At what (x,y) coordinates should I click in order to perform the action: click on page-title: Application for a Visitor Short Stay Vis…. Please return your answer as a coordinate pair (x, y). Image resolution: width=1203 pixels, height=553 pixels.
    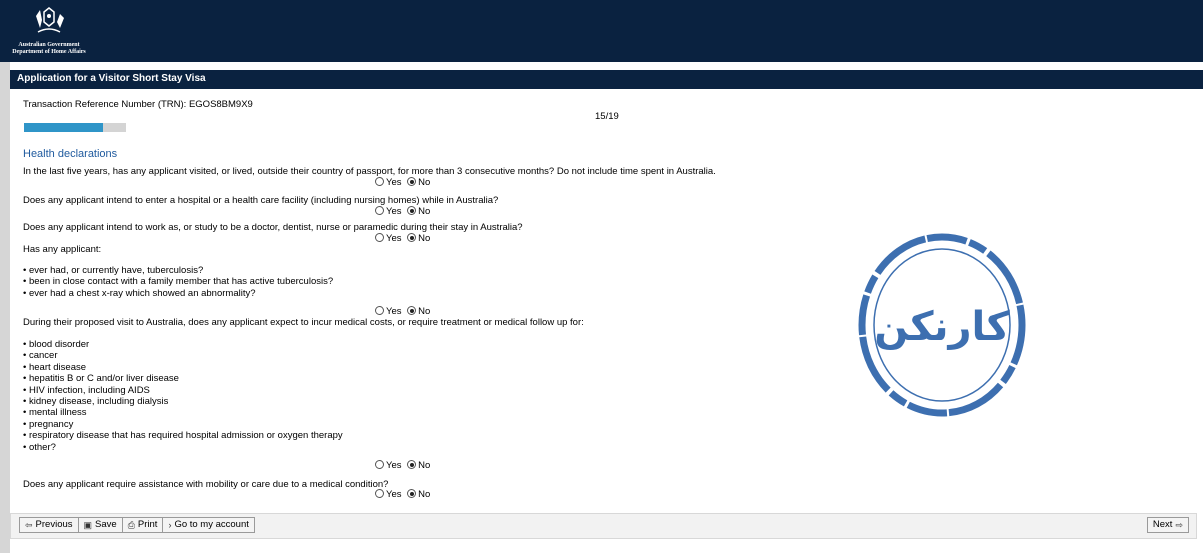
    Looking at the image, I should click on (111, 78).